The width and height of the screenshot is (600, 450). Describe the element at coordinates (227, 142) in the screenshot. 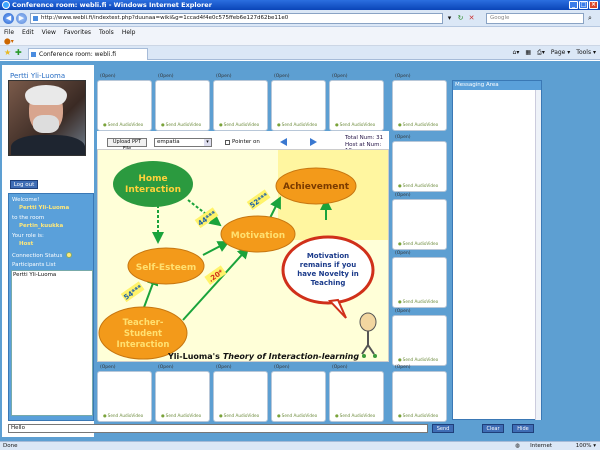

I see `pointer-checkbox` at that location.